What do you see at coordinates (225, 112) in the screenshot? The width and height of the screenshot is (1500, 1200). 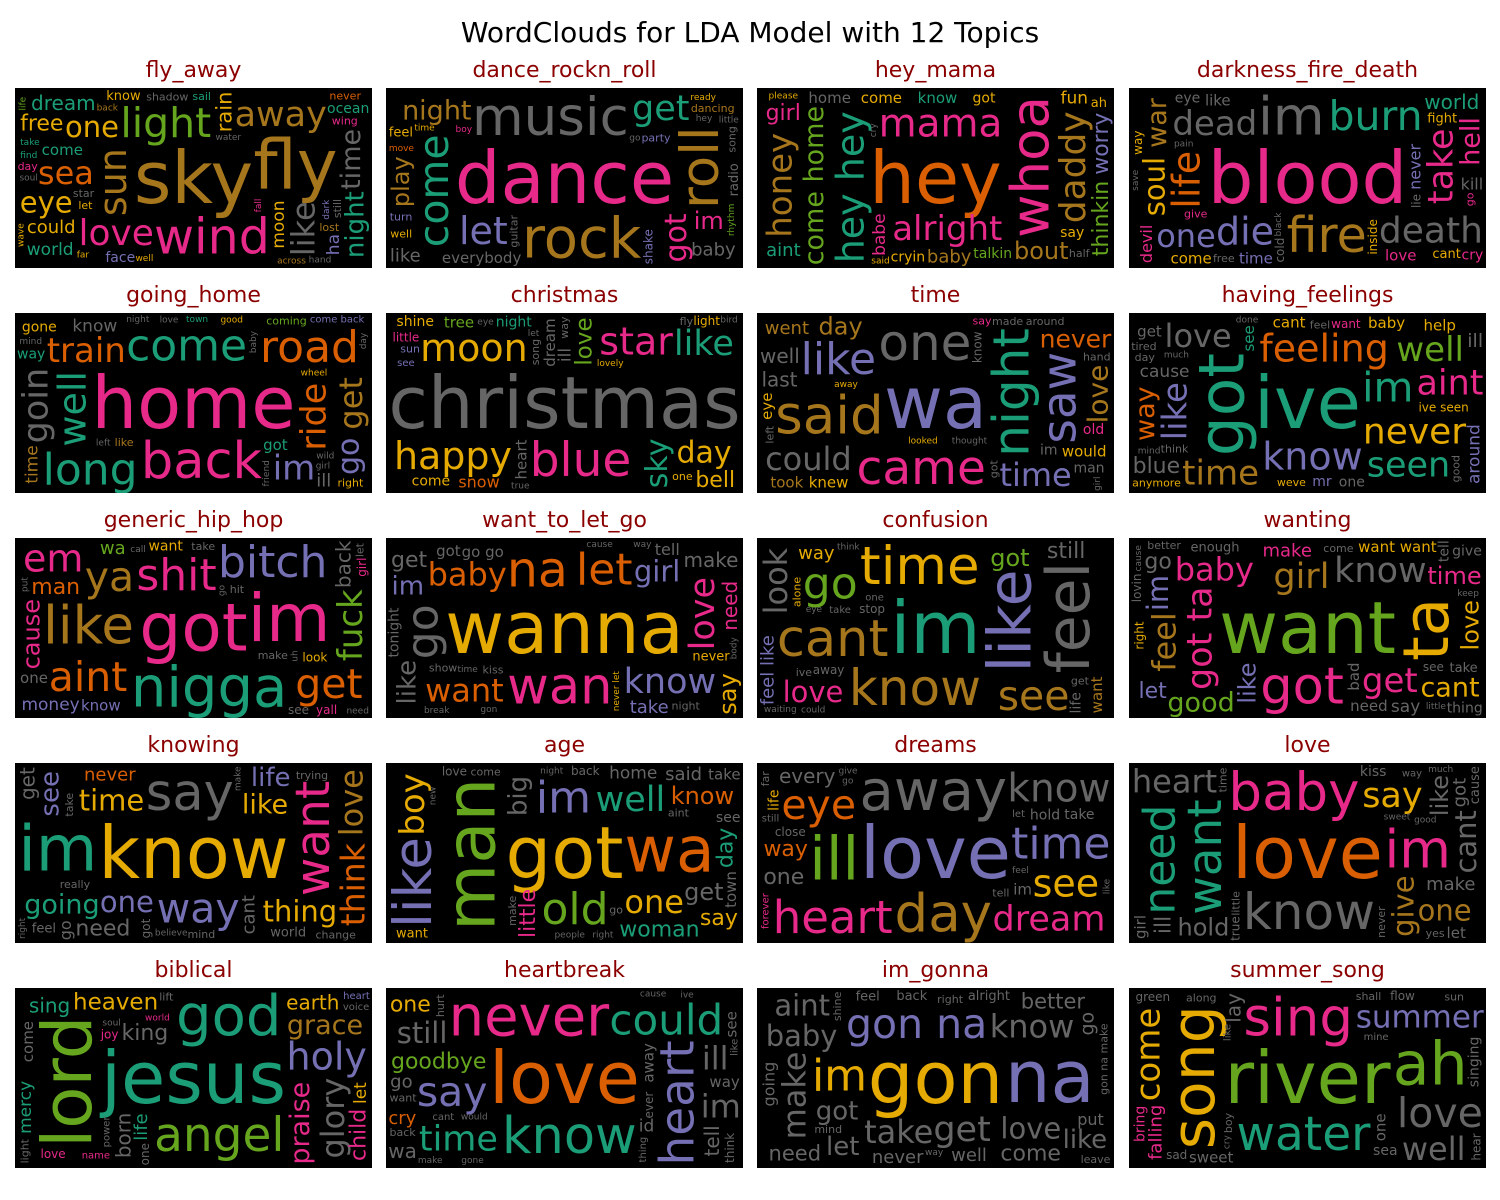 I see `cloud-word: rain` at bounding box center [225, 112].